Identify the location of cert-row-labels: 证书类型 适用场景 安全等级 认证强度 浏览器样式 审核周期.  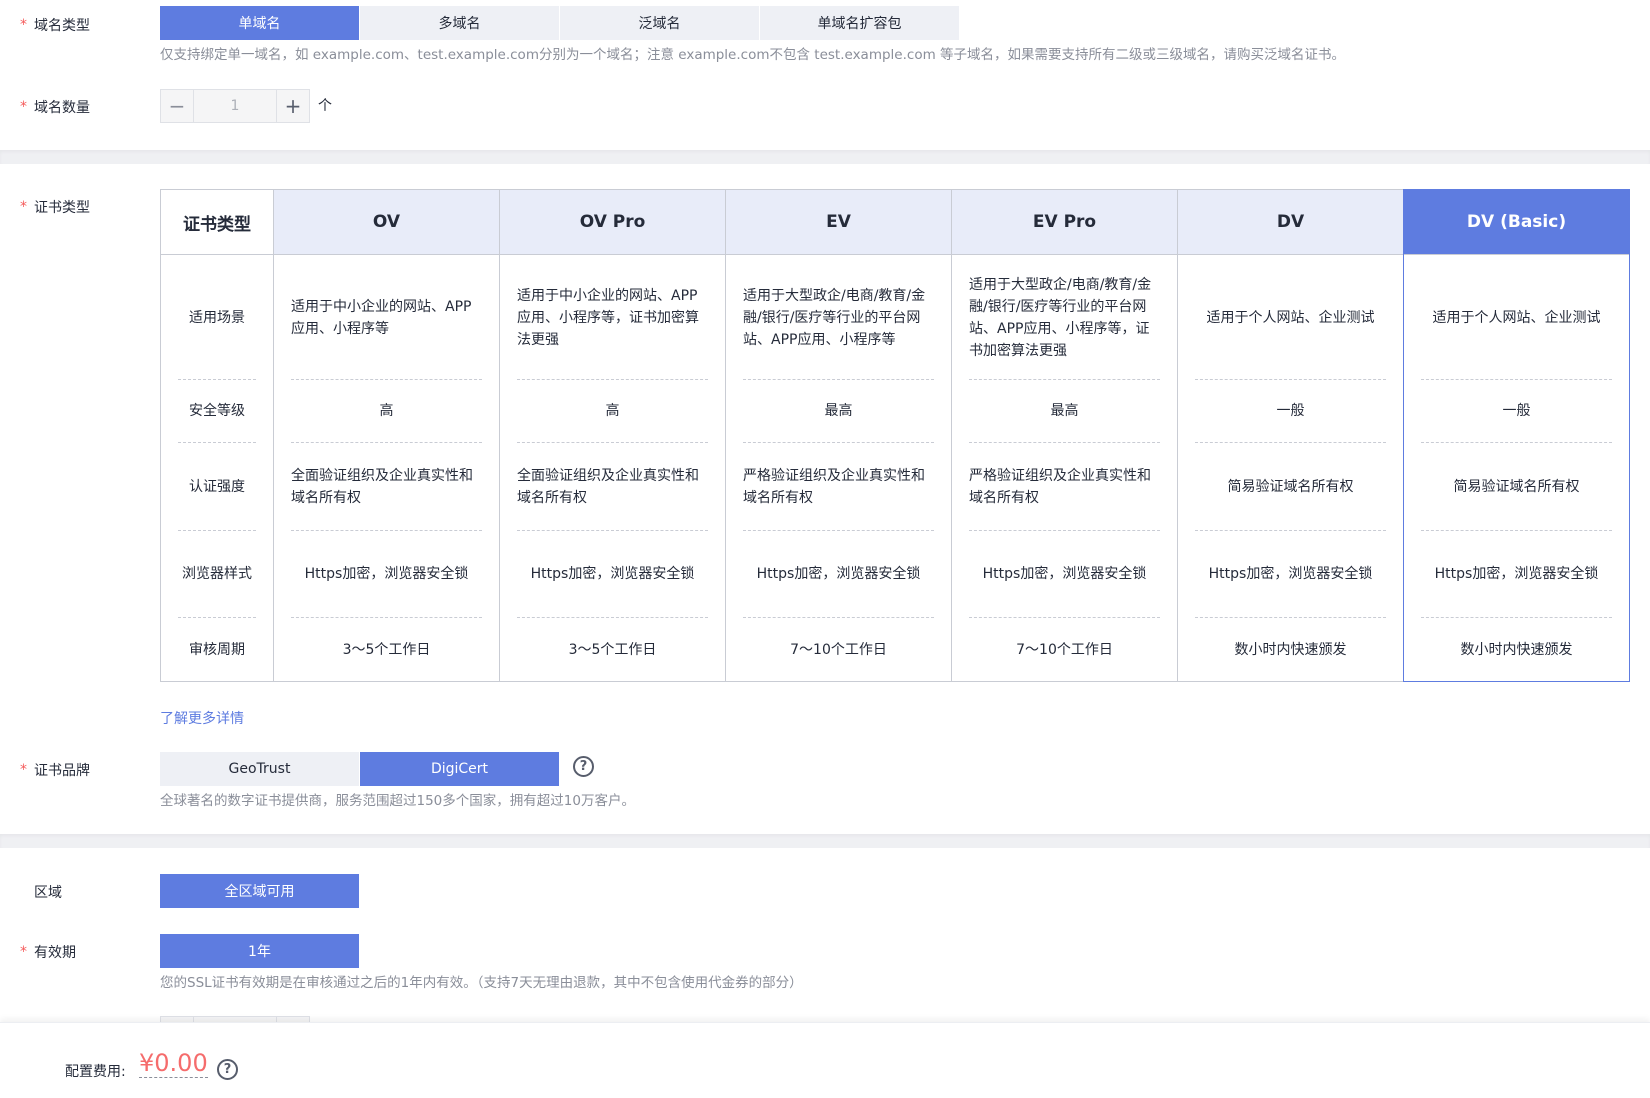
(217, 435).